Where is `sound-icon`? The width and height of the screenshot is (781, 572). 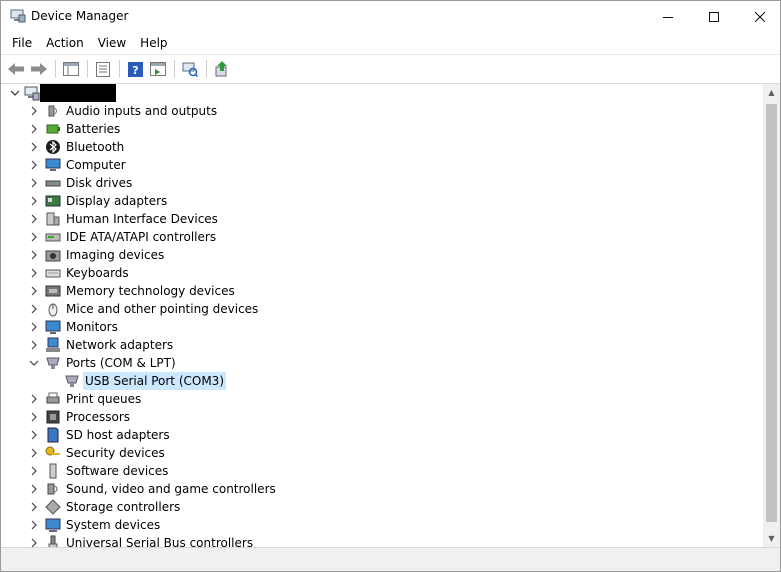
sound-icon is located at coordinates (52, 489).